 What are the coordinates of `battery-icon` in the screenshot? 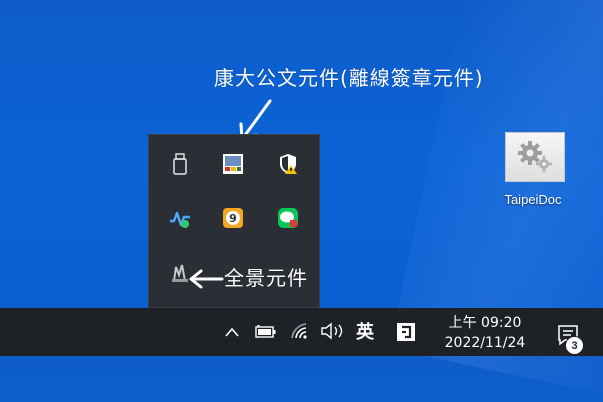 It's located at (266, 332).